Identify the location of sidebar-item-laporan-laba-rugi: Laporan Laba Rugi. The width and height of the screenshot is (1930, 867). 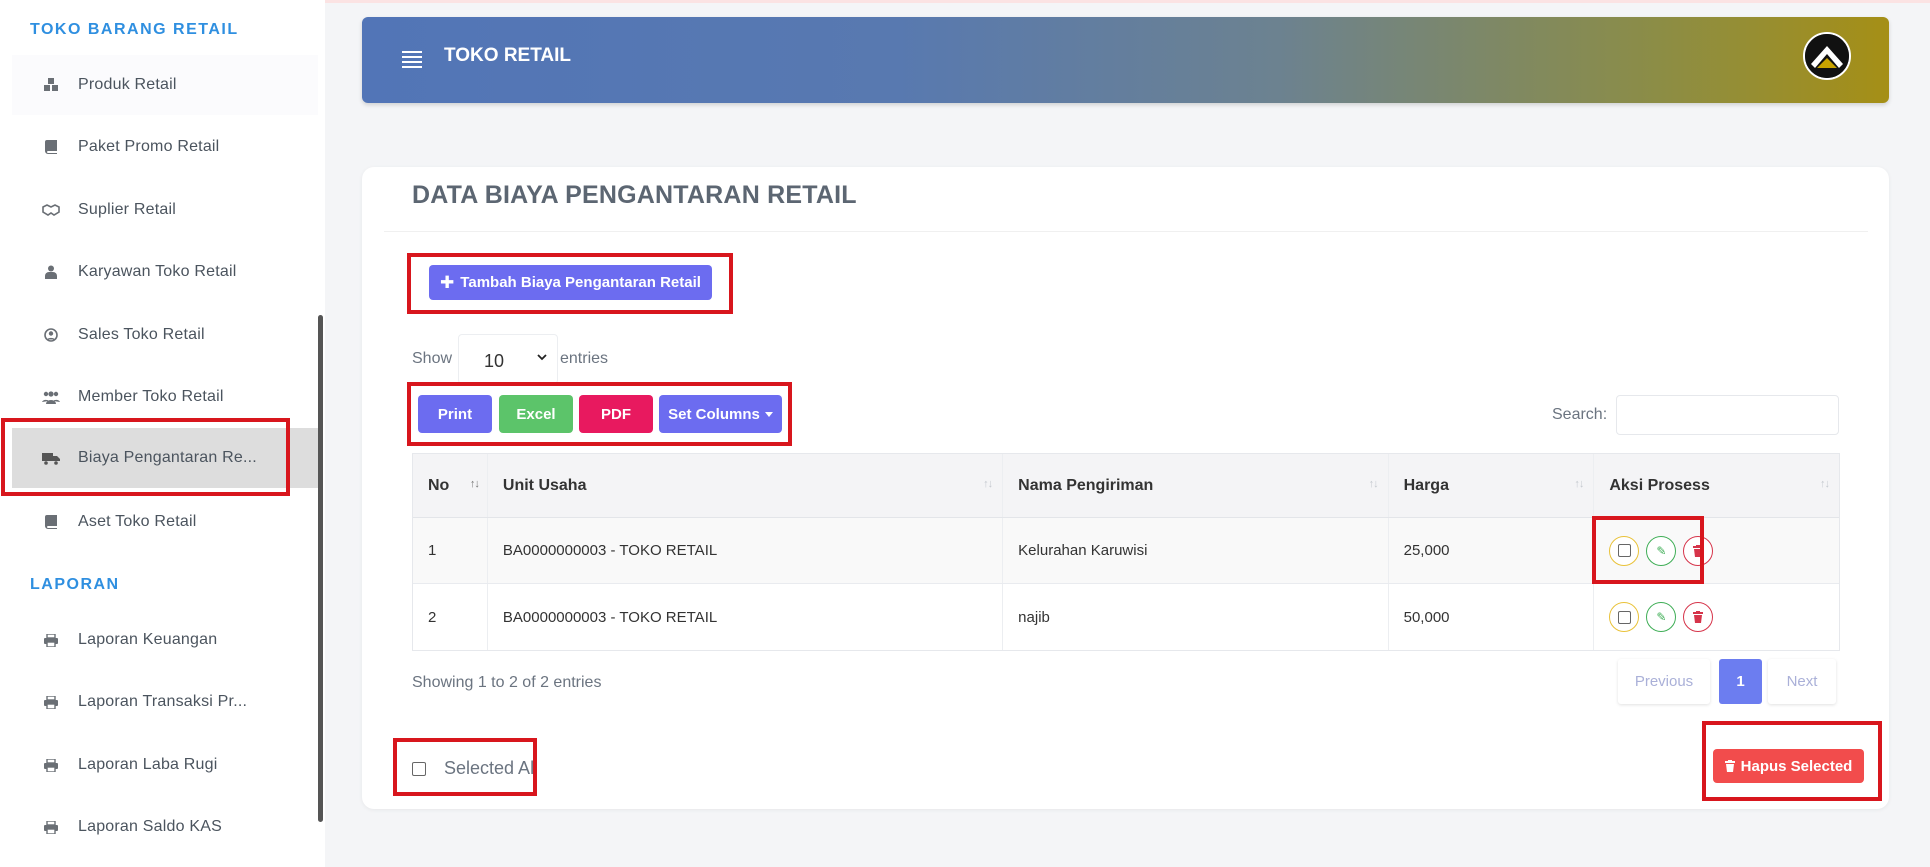
(165, 765).